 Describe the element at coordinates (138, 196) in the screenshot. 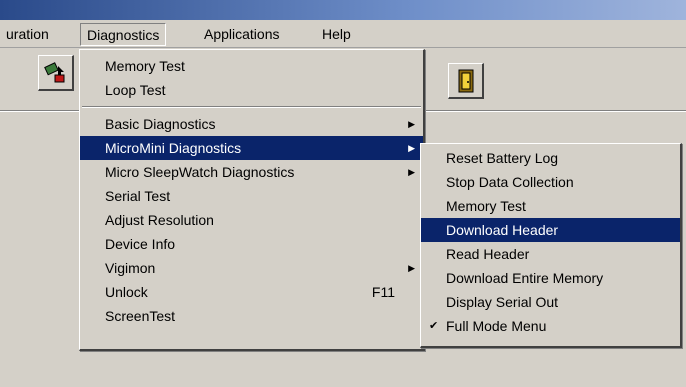

I see `menu-item-label: Serial Test` at that location.